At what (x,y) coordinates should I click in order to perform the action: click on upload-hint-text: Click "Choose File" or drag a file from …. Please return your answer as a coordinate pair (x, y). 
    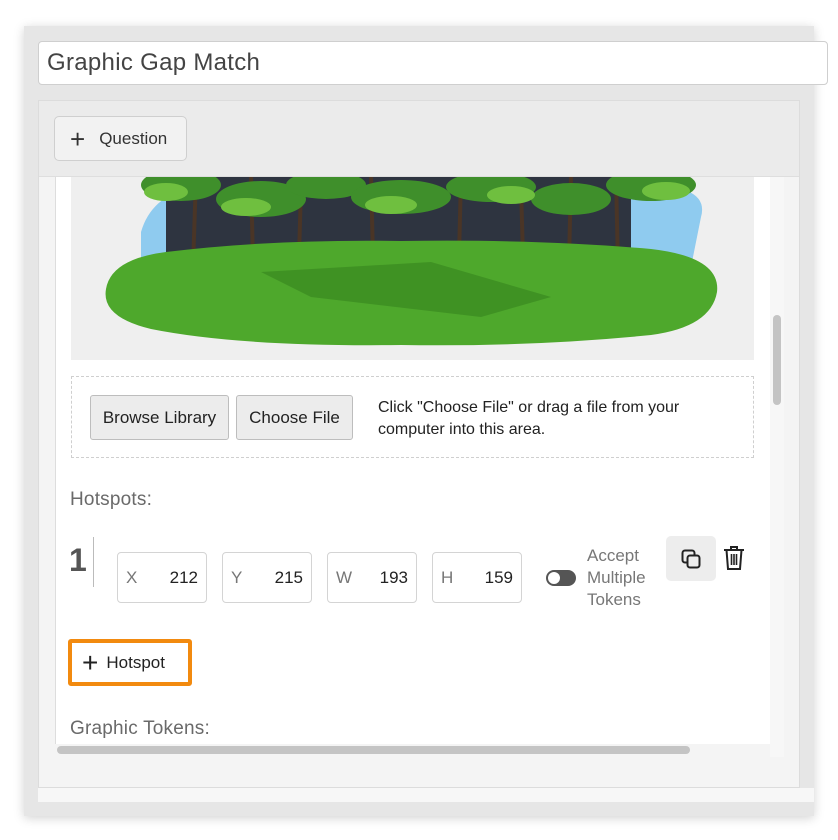
    Looking at the image, I should click on (529, 418).